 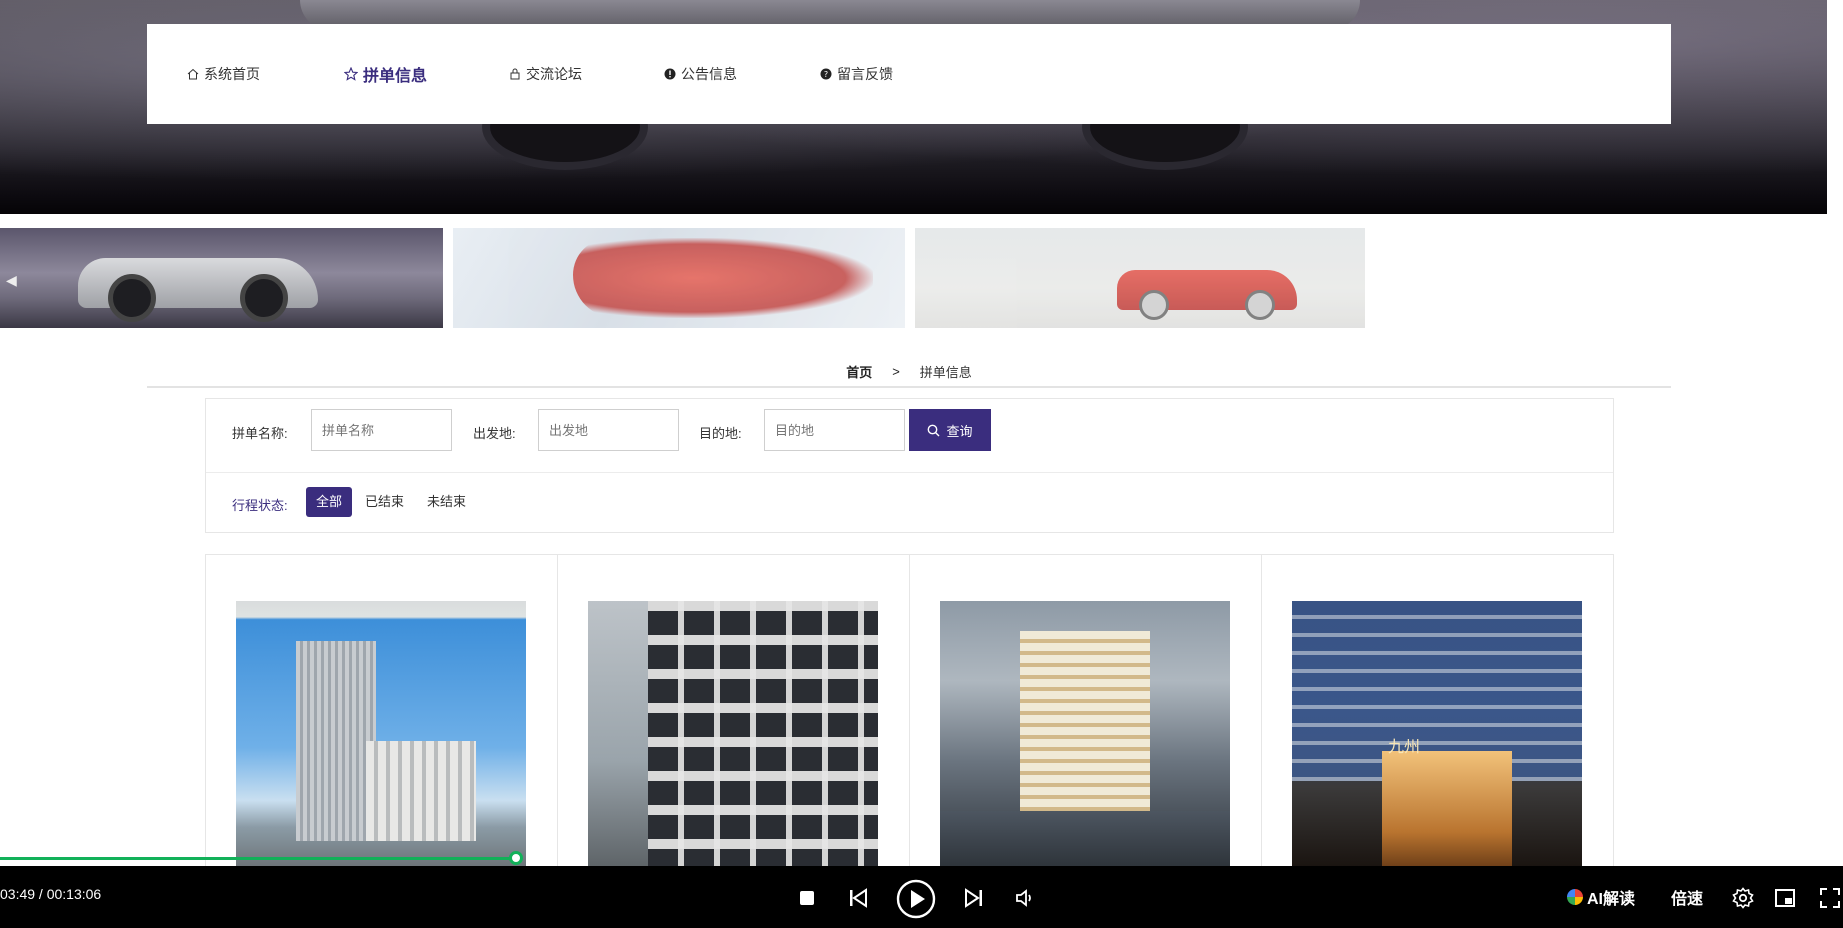 I want to click on breadcrumb-current: 拼单信息, so click(x=945, y=372).